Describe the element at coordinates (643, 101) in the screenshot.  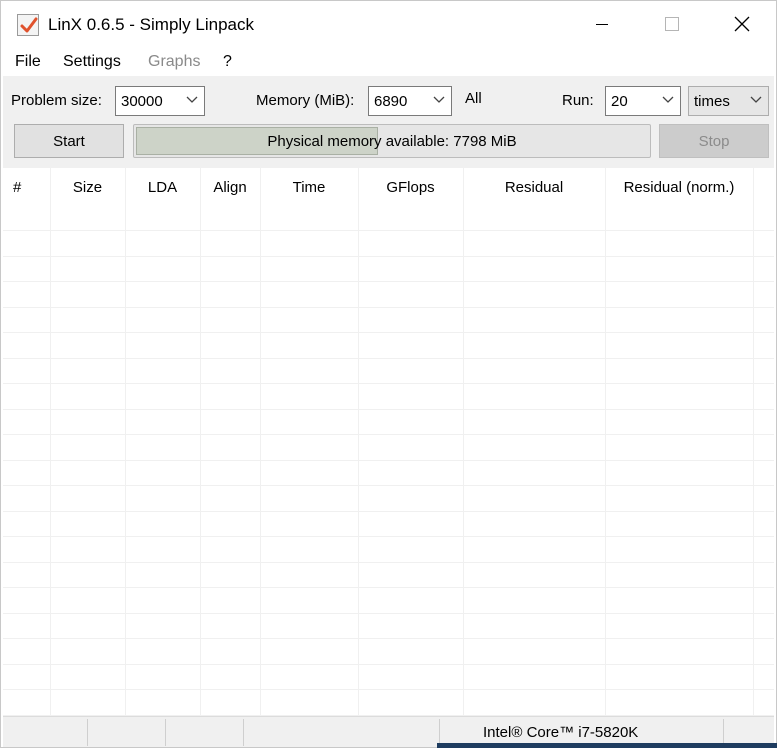
I see `run-count-select: 20` at that location.